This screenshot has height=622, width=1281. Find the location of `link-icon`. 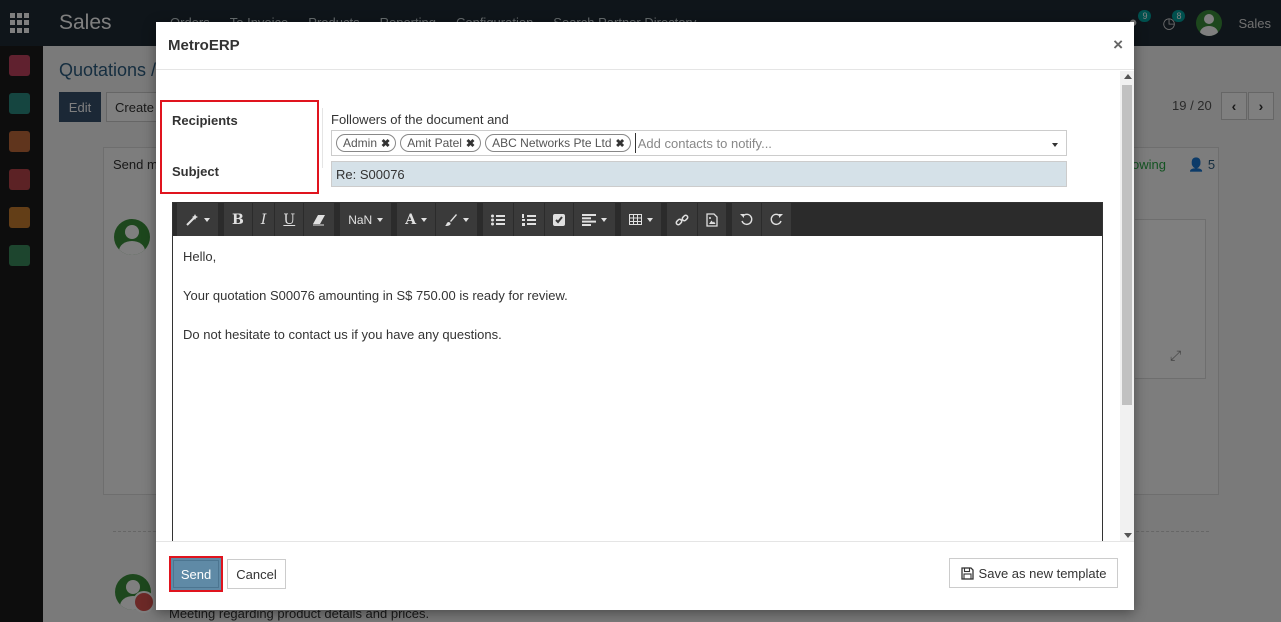

link-icon is located at coordinates (682, 219).